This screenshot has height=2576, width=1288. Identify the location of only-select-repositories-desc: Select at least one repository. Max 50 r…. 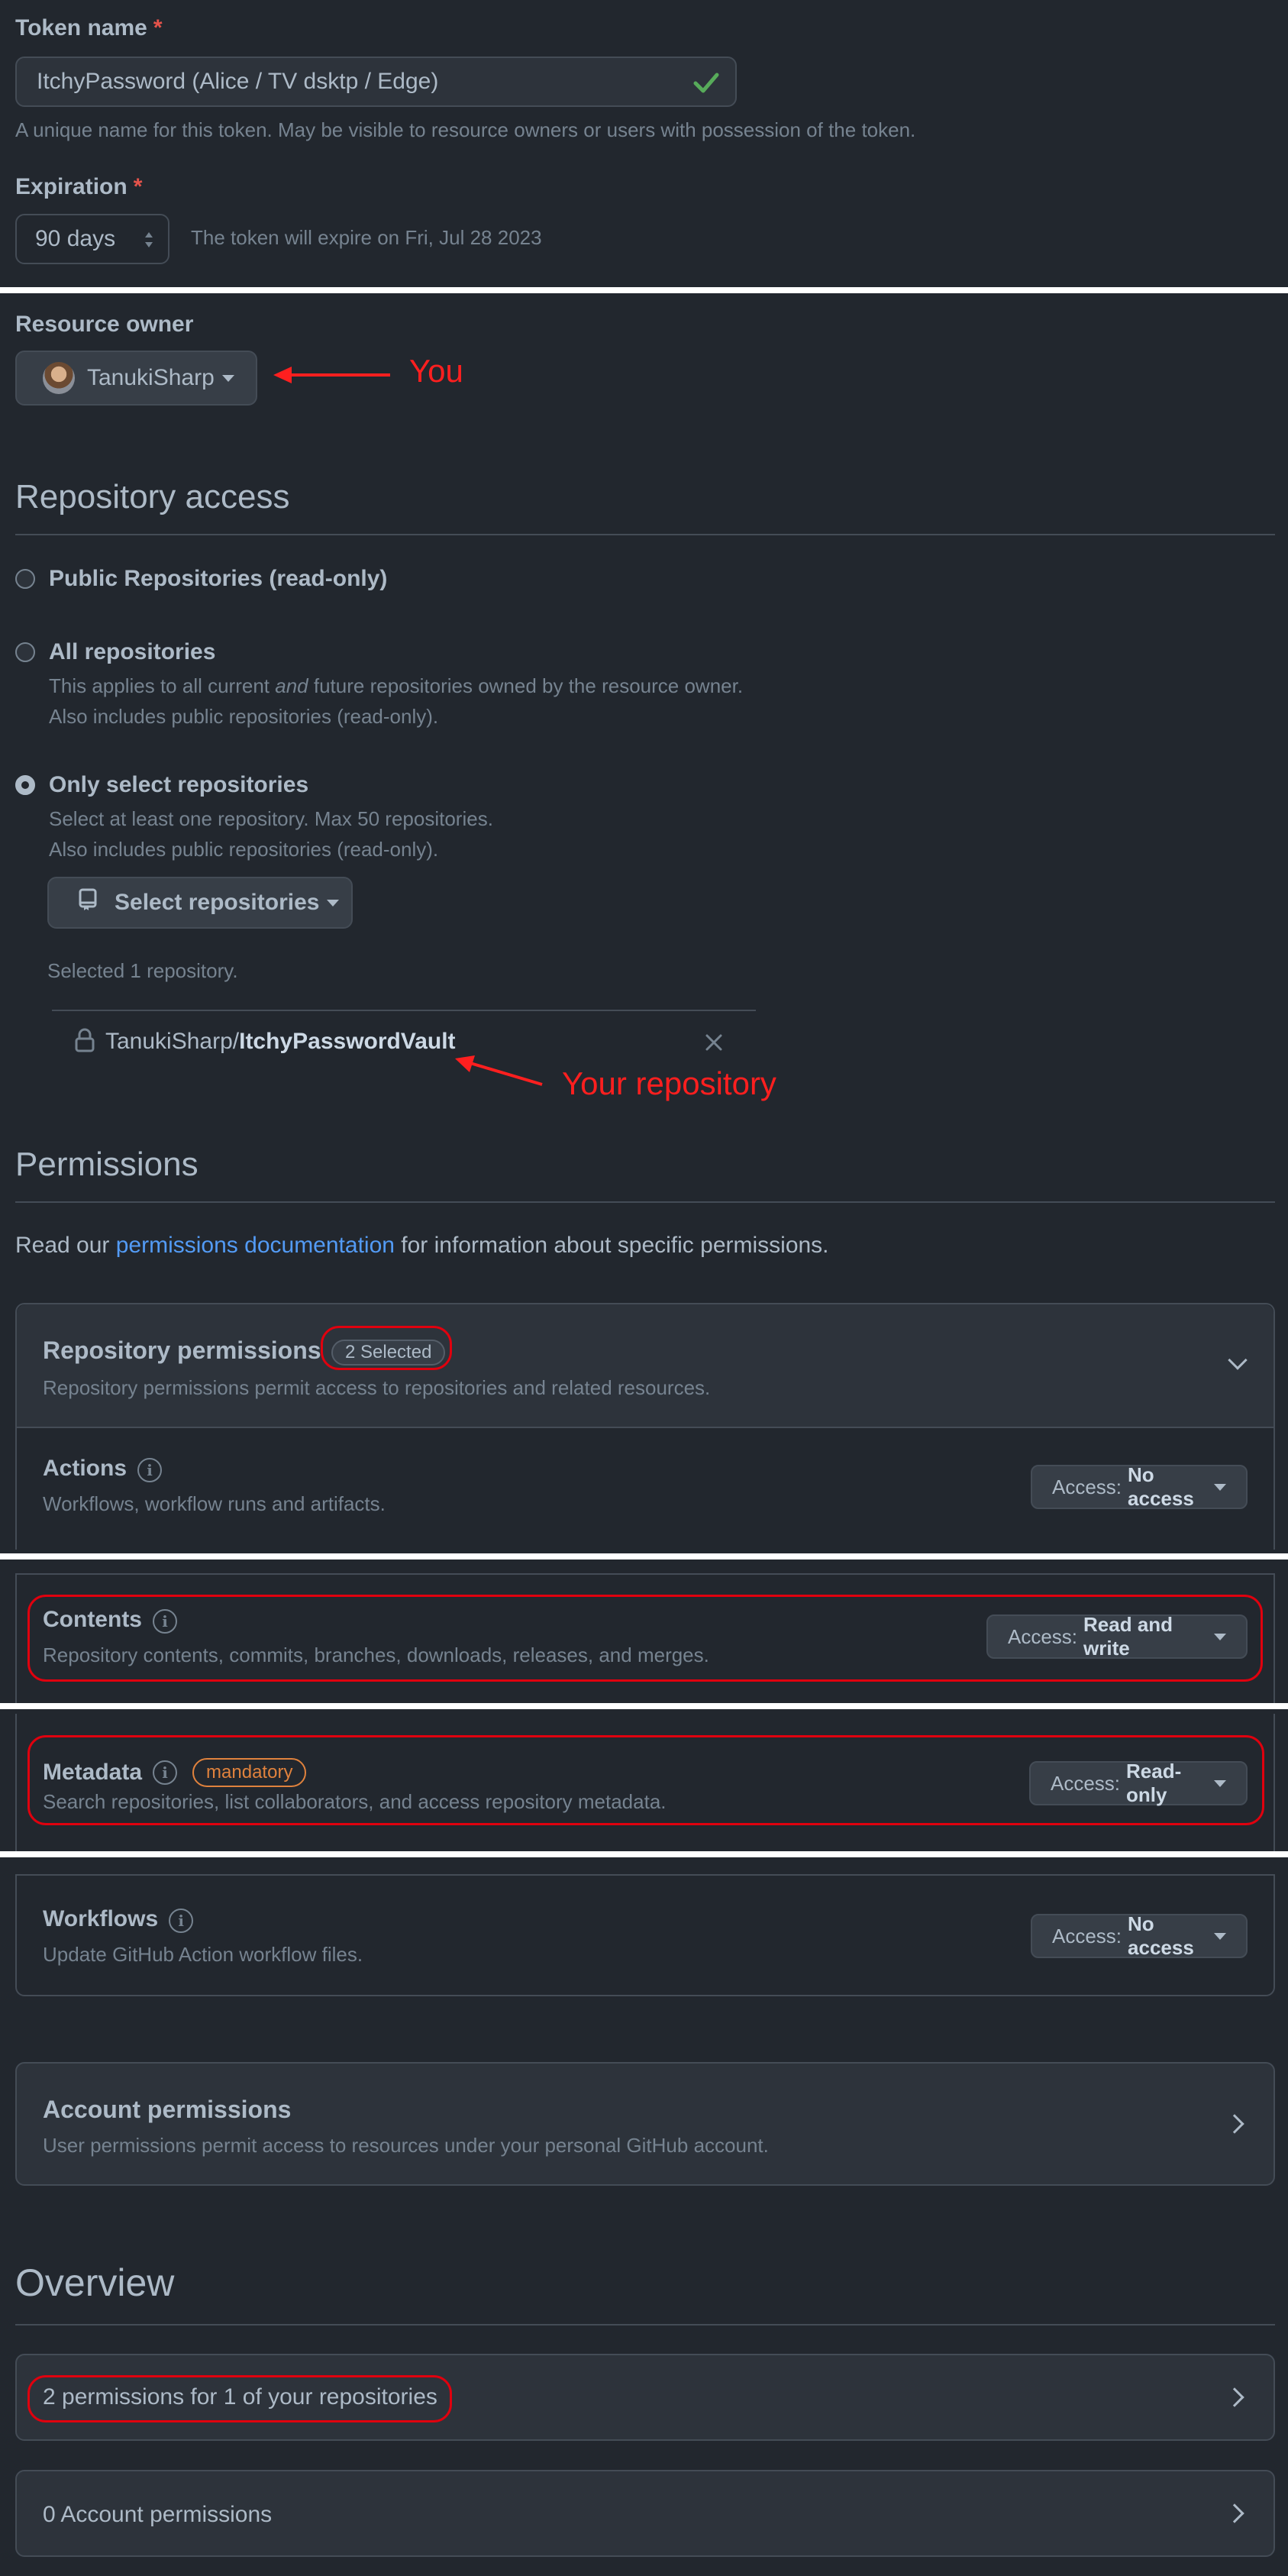
(271, 834).